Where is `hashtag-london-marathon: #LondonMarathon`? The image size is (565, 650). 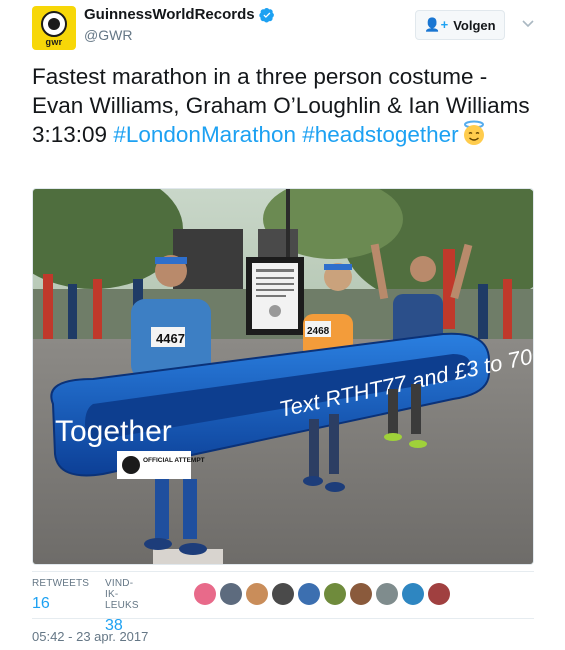 hashtag-london-marathon: #LondonMarathon is located at coordinates (204, 134).